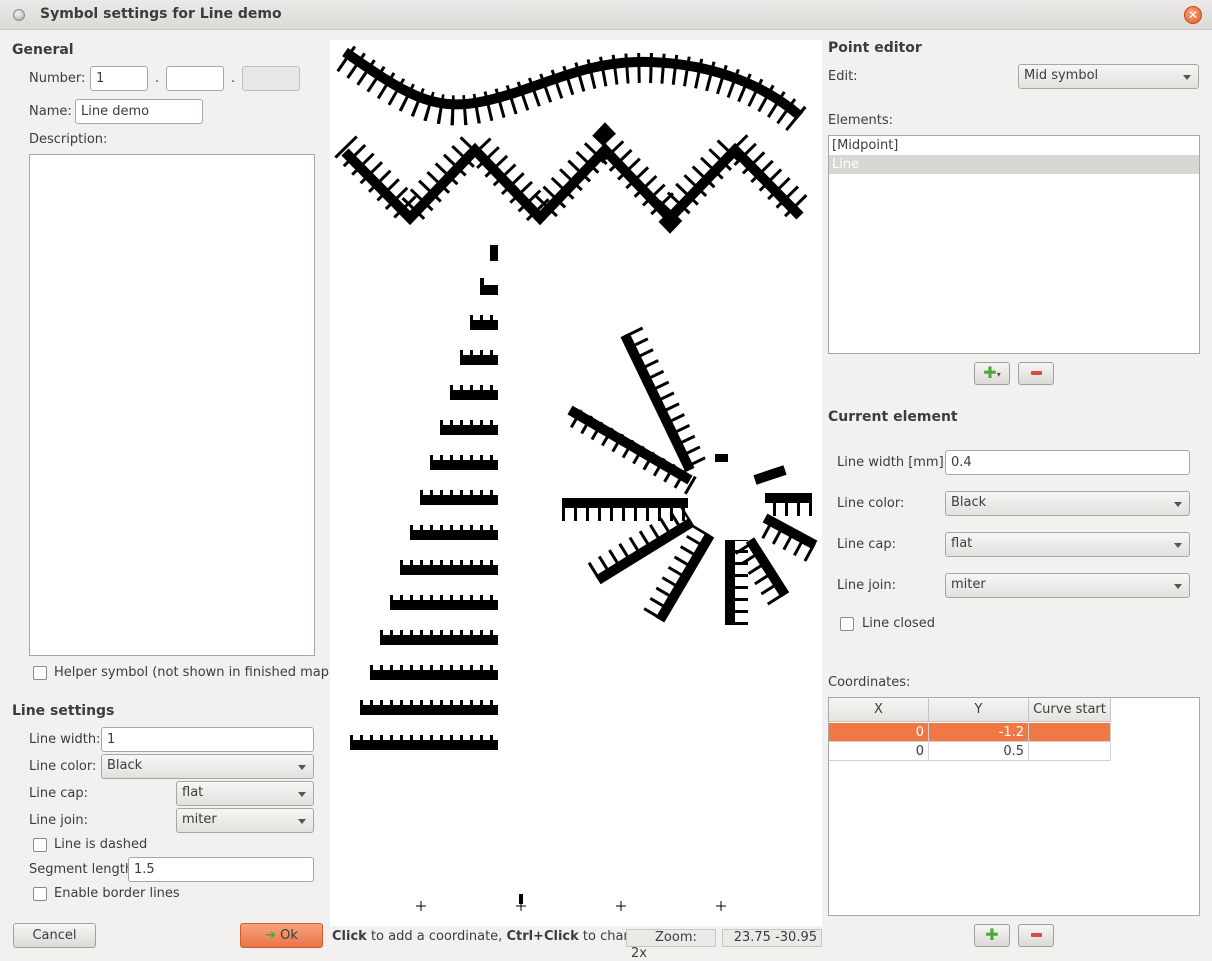 Image resolution: width=1212 pixels, height=961 pixels. Describe the element at coordinates (979, 732) in the screenshot. I see `table-cell-y: -1.2` at that location.